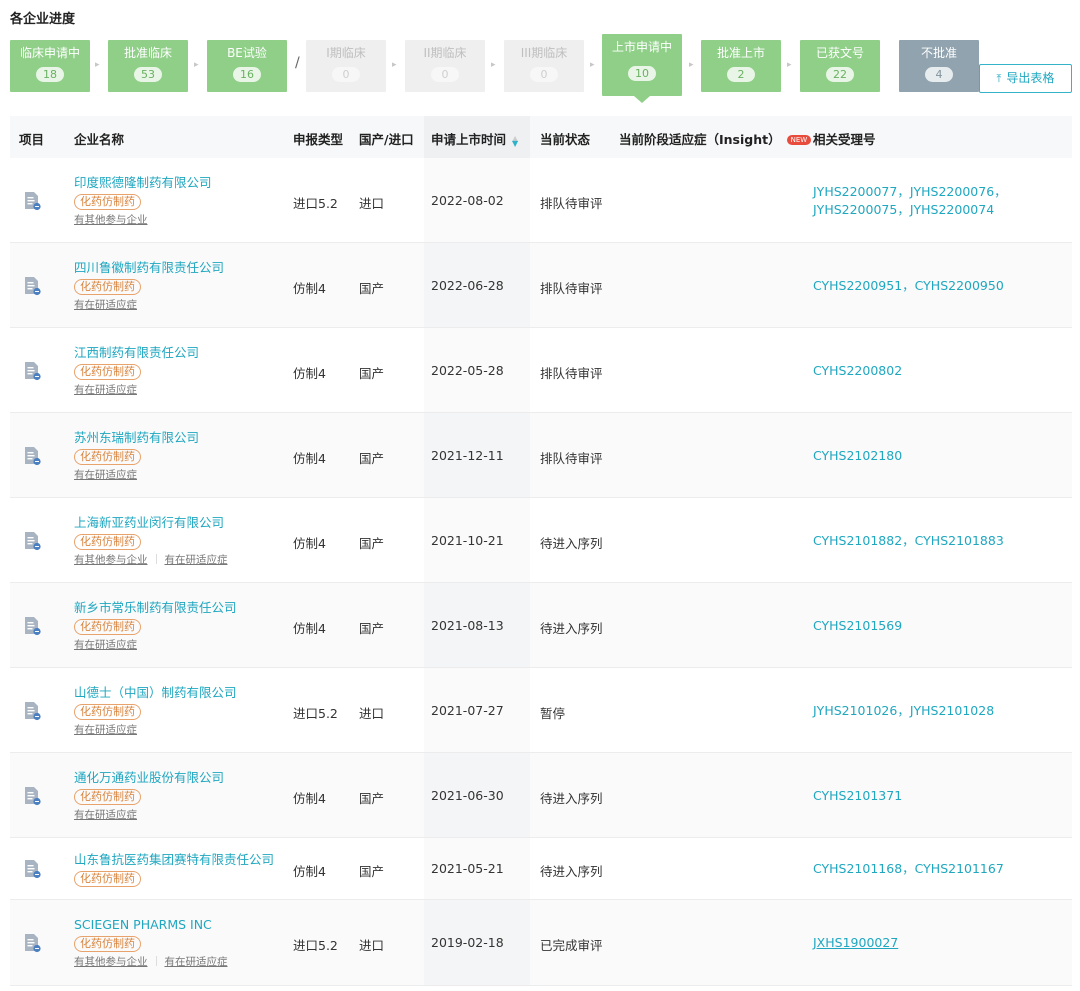 The width and height of the screenshot is (1080, 991). What do you see at coordinates (840, 66) in the screenshot?
I see `stage-license-obtained: 已获文号 22` at bounding box center [840, 66].